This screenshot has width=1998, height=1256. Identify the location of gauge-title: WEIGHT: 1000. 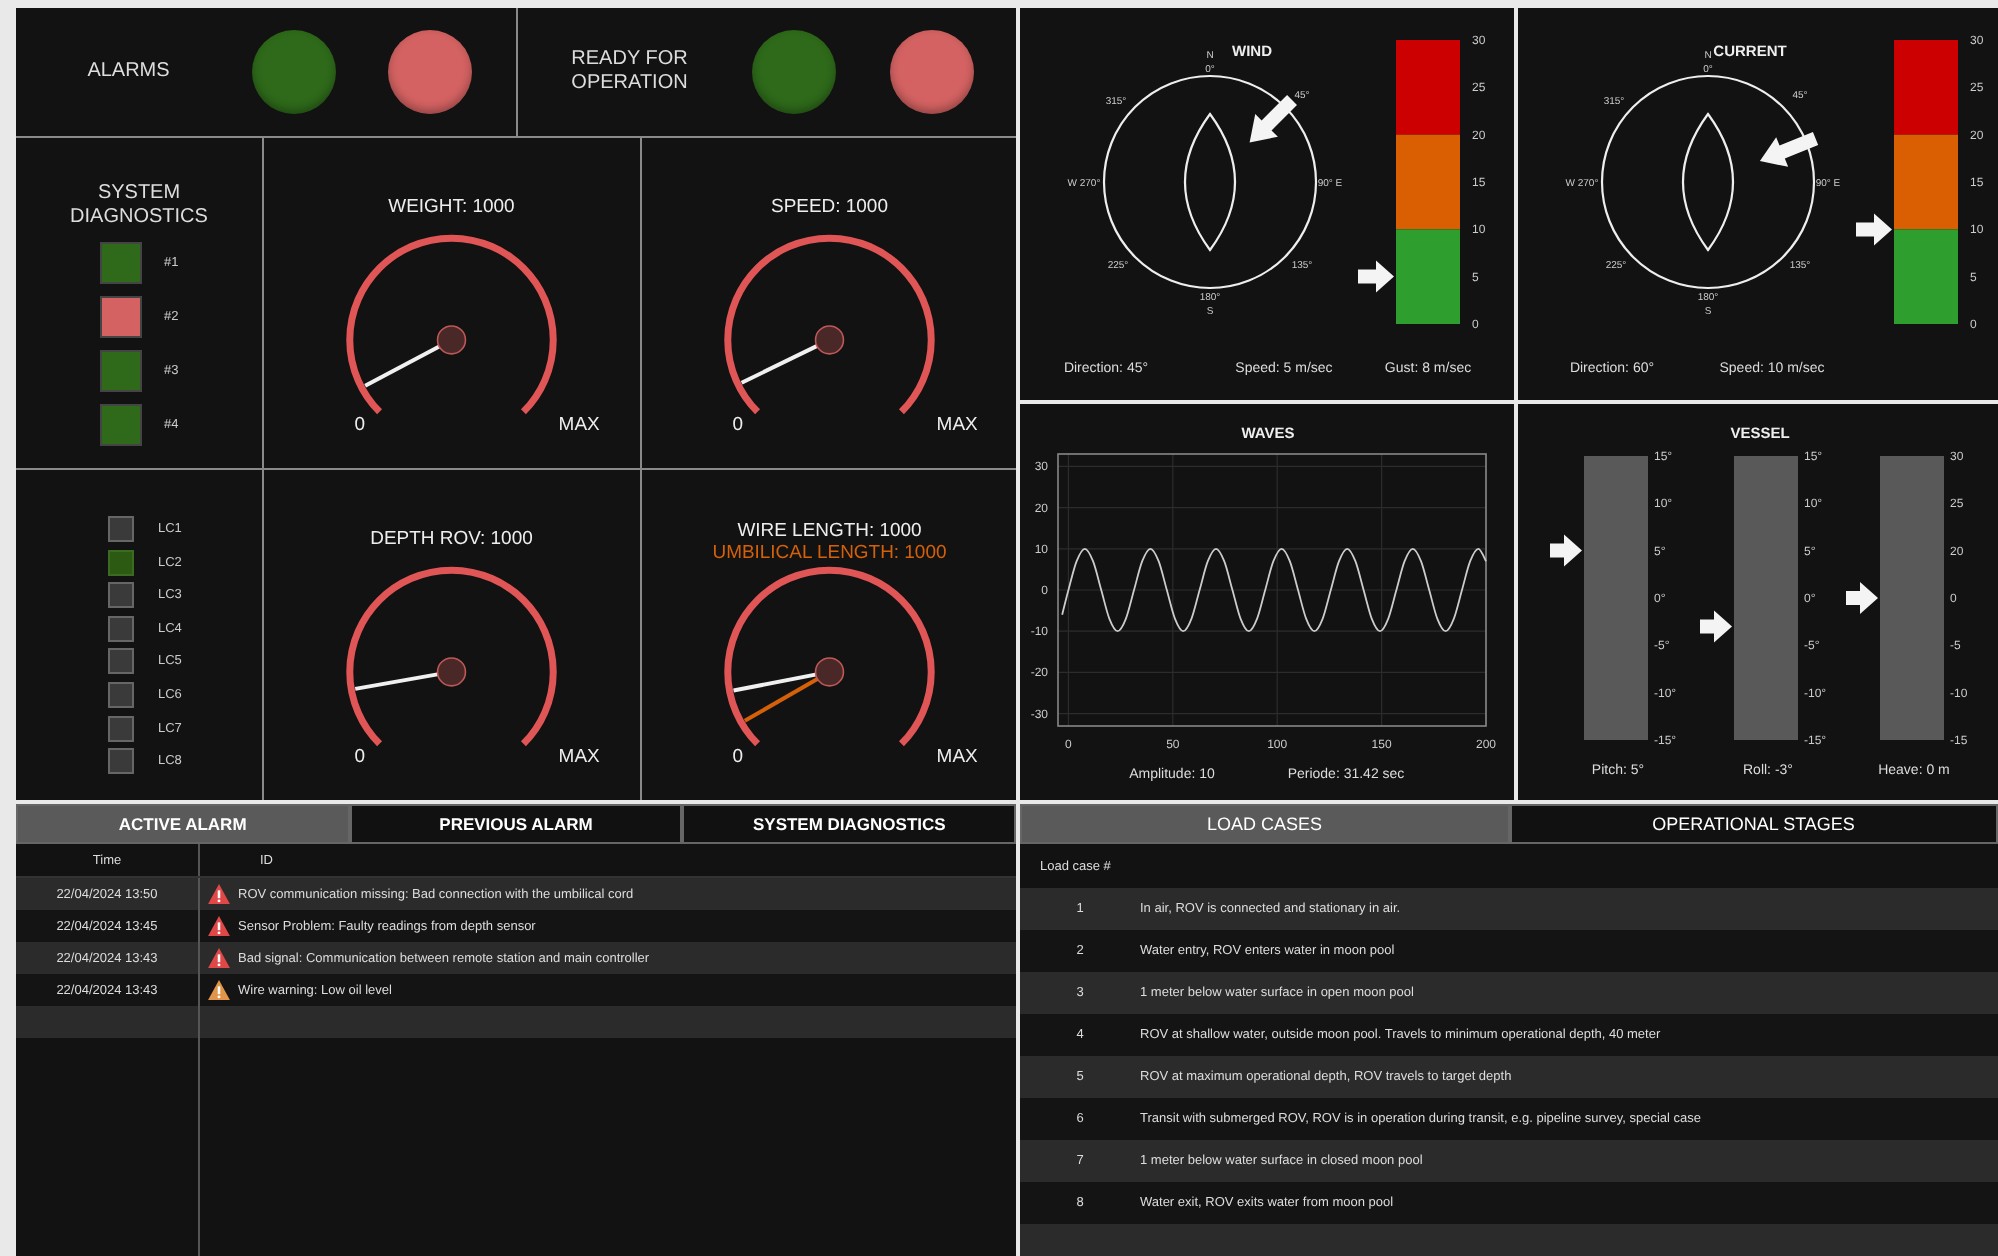
(451, 207).